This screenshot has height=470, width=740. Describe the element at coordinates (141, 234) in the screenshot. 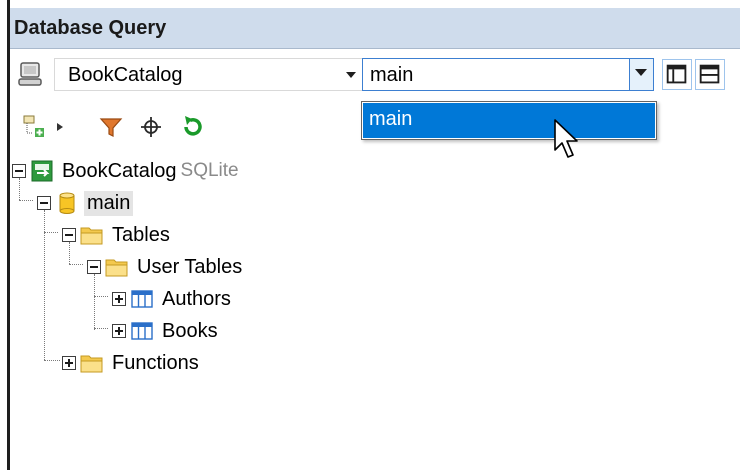

I see `tree-node-label: Tables` at that location.